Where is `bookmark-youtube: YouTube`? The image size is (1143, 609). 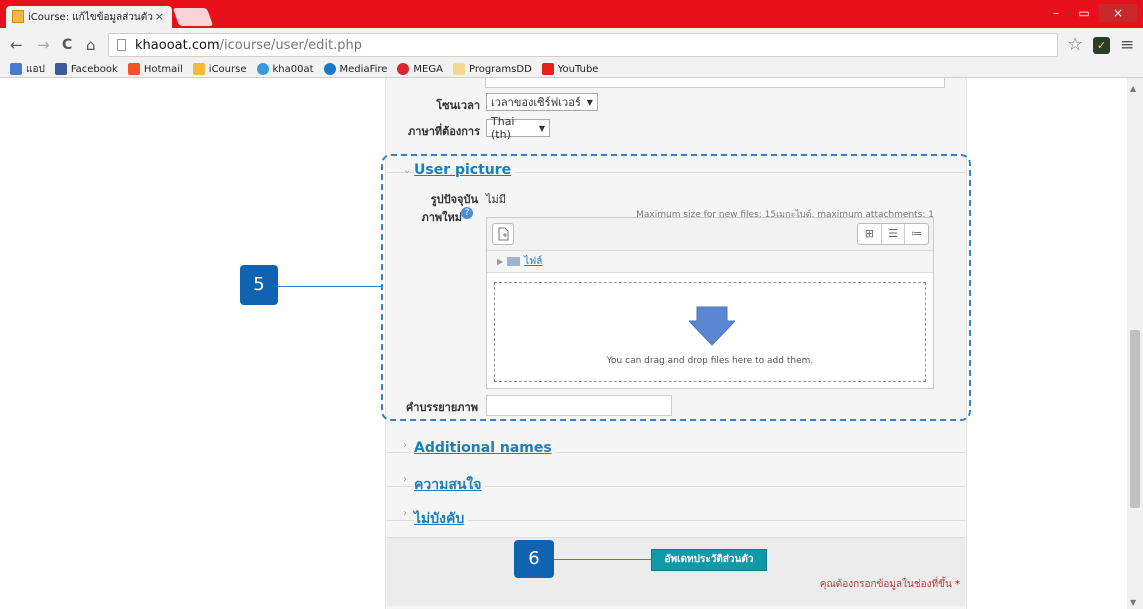 bookmark-youtube: YouTube is located at coordinates (569, 69).